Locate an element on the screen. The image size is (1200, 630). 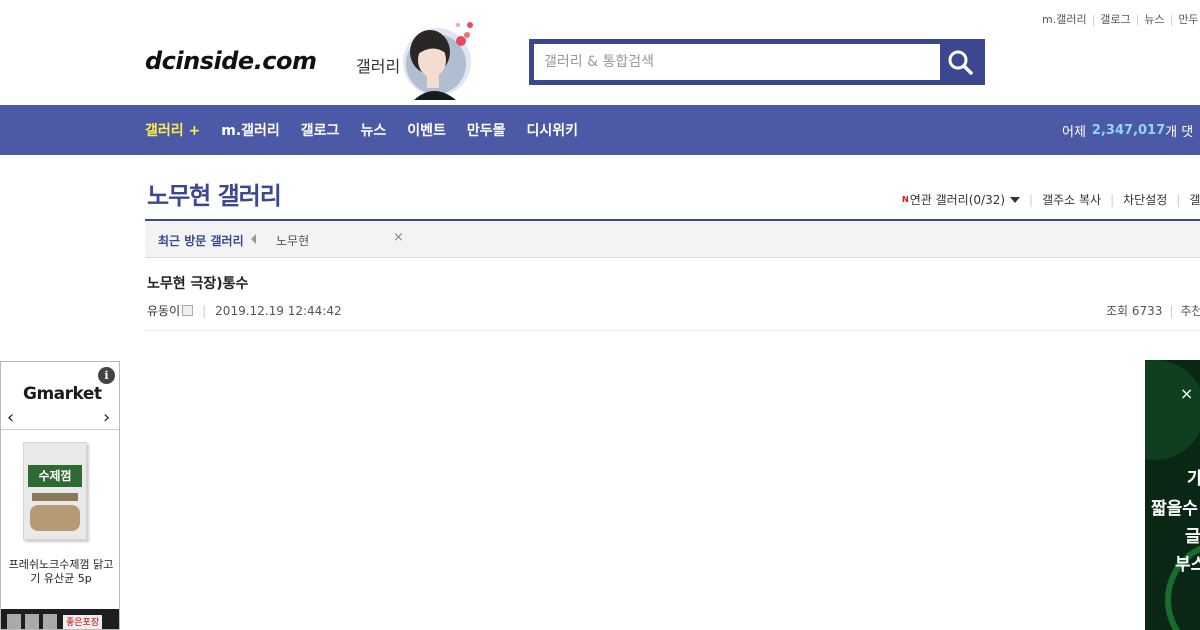
top-util-links: m.갤러리 | 갤로그 | 뉴스 | 만두 is located at coordinates (1120, 19).